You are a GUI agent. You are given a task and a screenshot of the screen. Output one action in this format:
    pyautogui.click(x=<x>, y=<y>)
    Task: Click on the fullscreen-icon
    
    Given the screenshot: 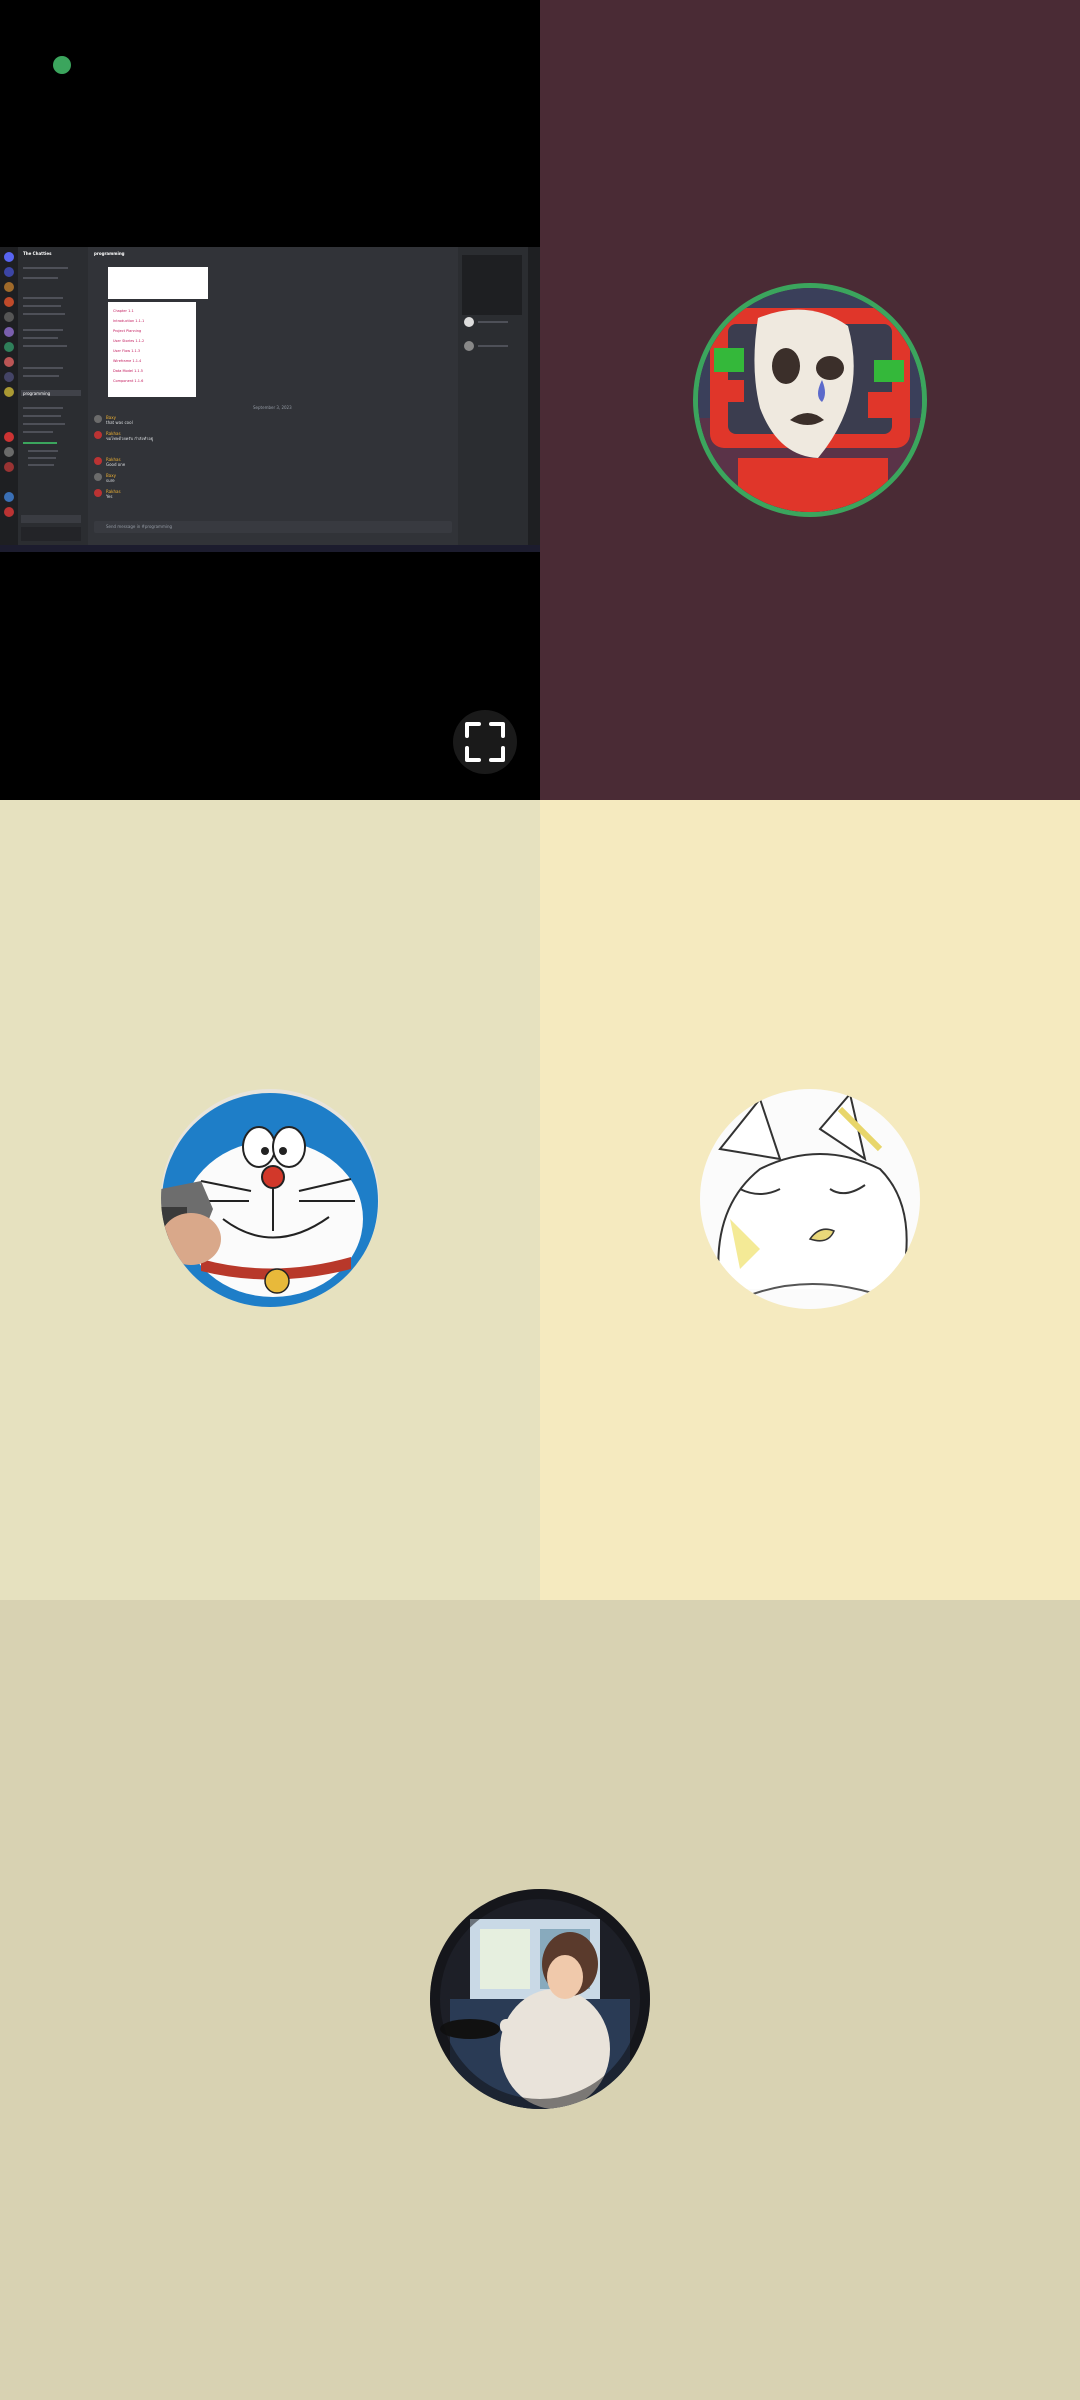 What is the action you would take?
    pyautogui.click(x=485, y=742)
    